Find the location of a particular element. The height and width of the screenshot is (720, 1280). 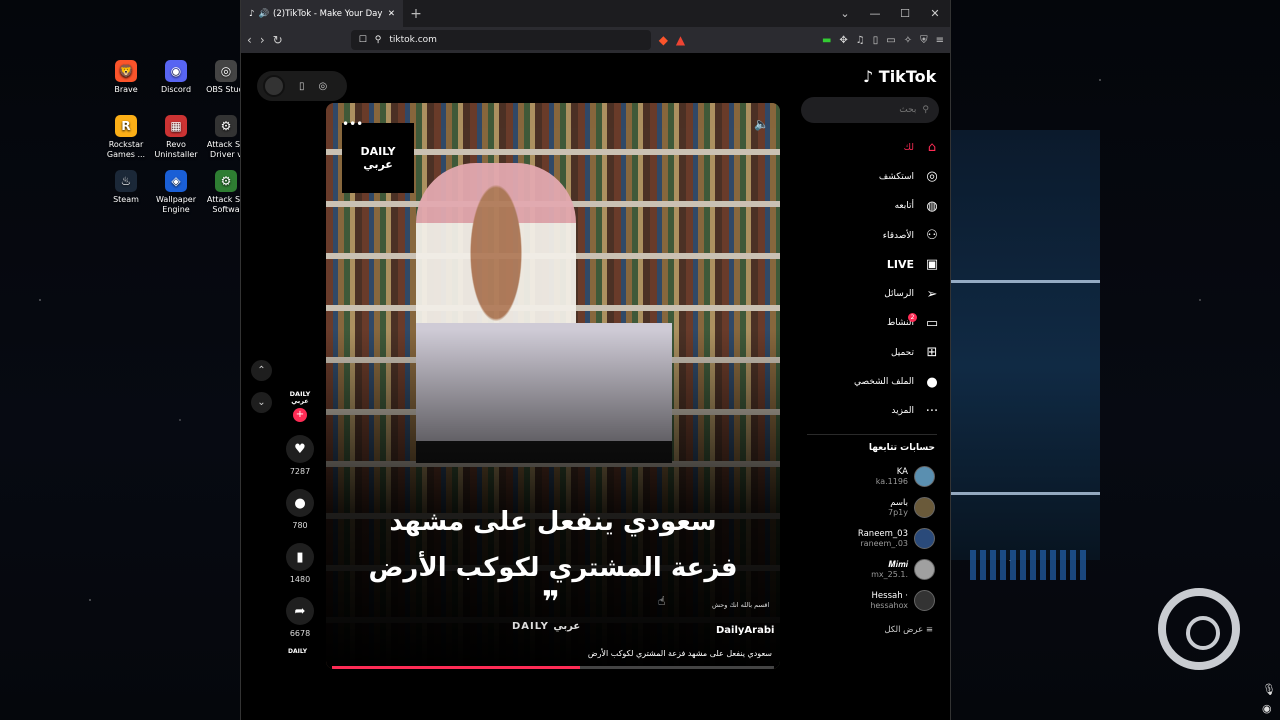

browser-tab: ♪ 🔊 (2)TikTok - Make Your Day ✕ is located at coordinates (322, 13).